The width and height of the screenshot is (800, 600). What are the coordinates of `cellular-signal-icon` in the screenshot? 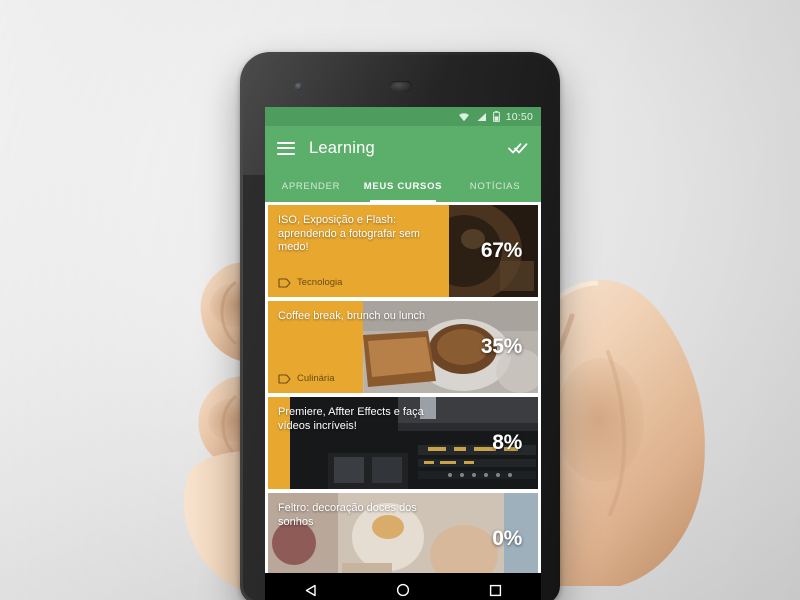 It's located at (481, 116).